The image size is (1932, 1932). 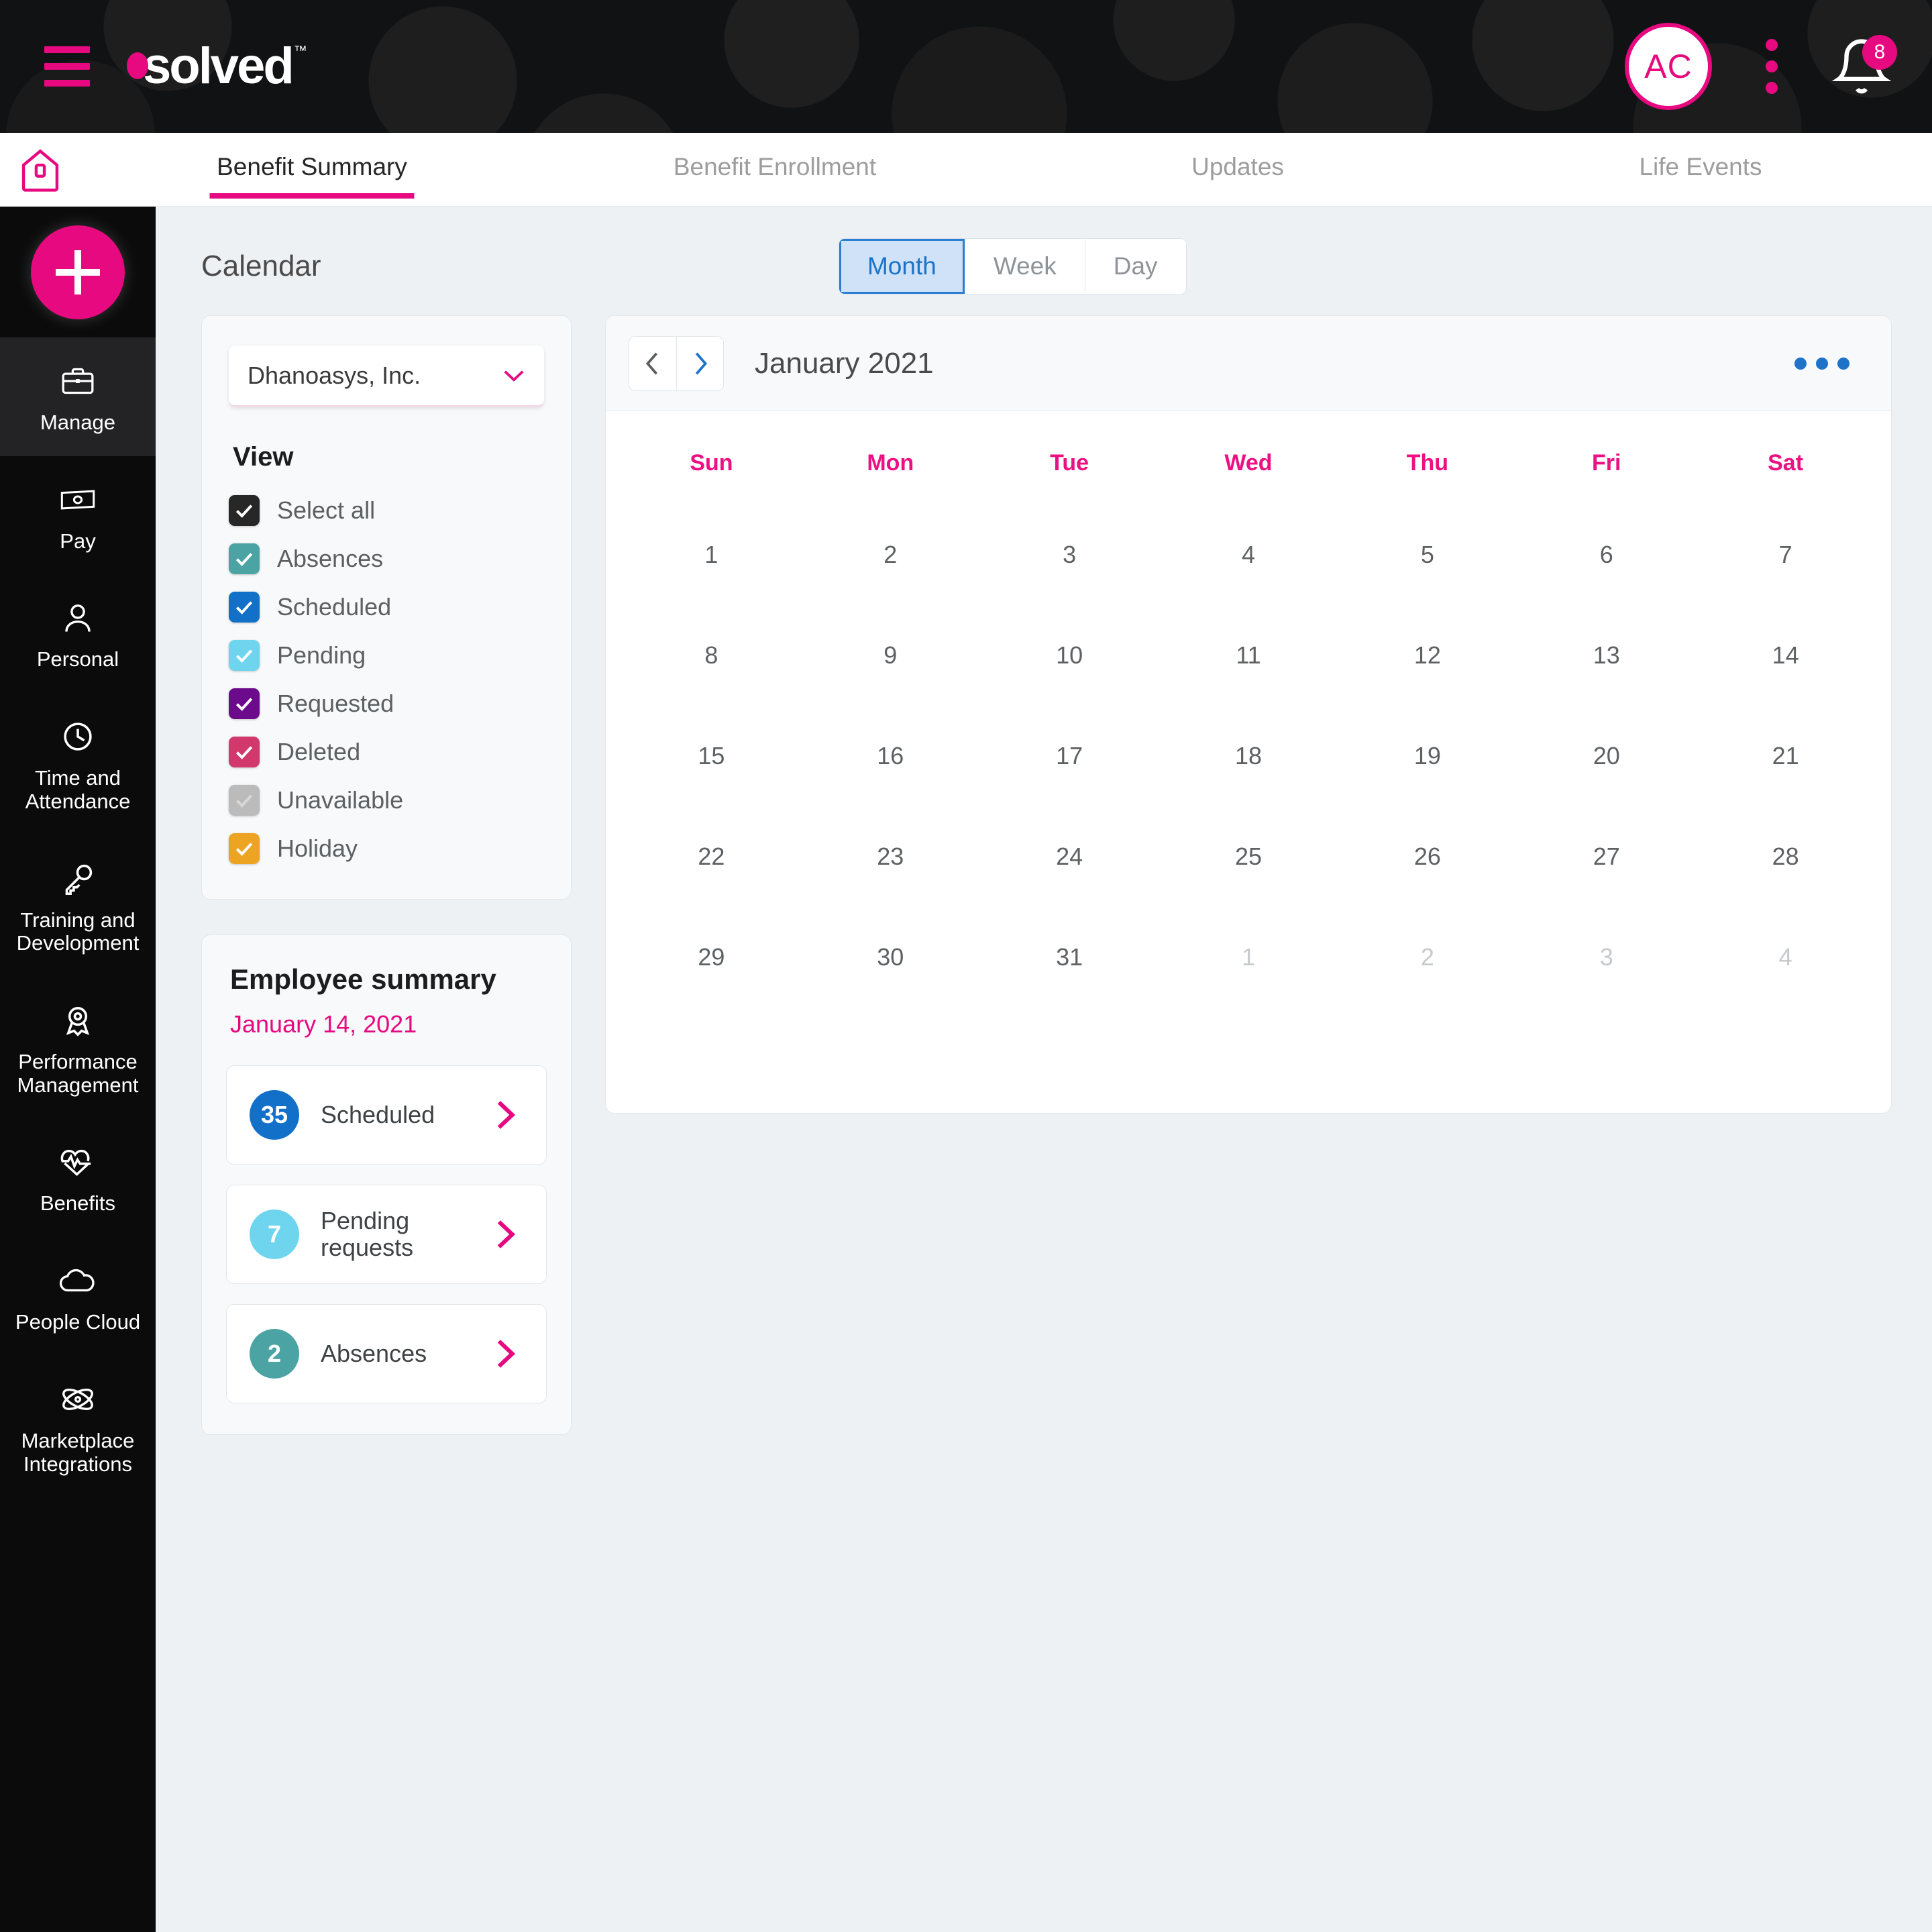 What do you see at coordinates (386, 703) in the screenshot?
I see `checkbox-requested: Requested` at bounding box center [386, 703].